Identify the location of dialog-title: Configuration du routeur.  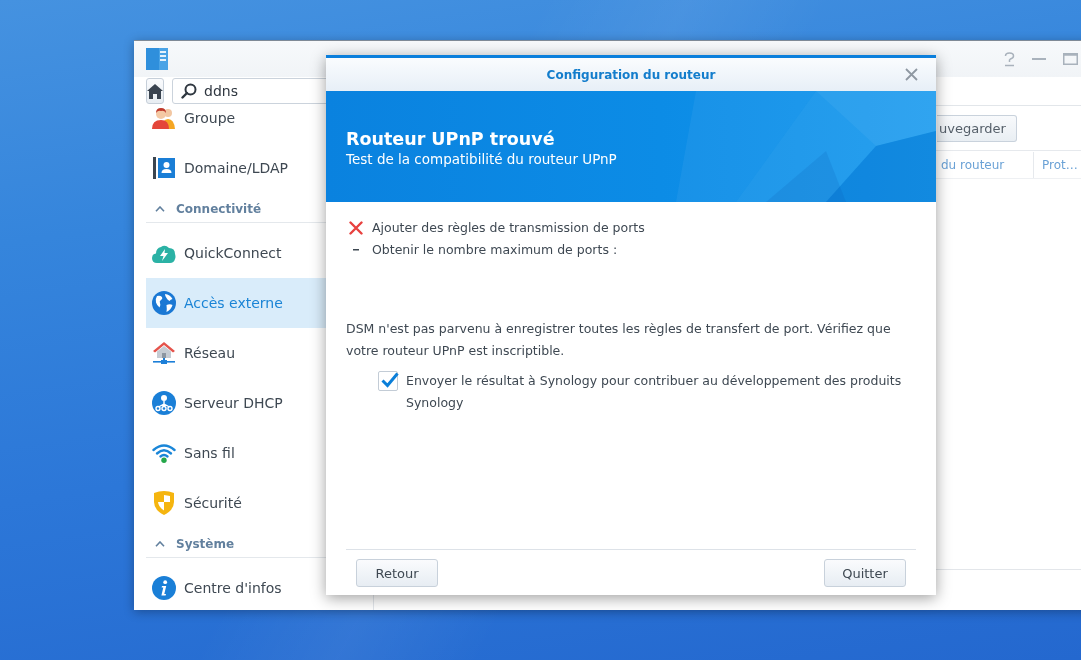
(631, 74).